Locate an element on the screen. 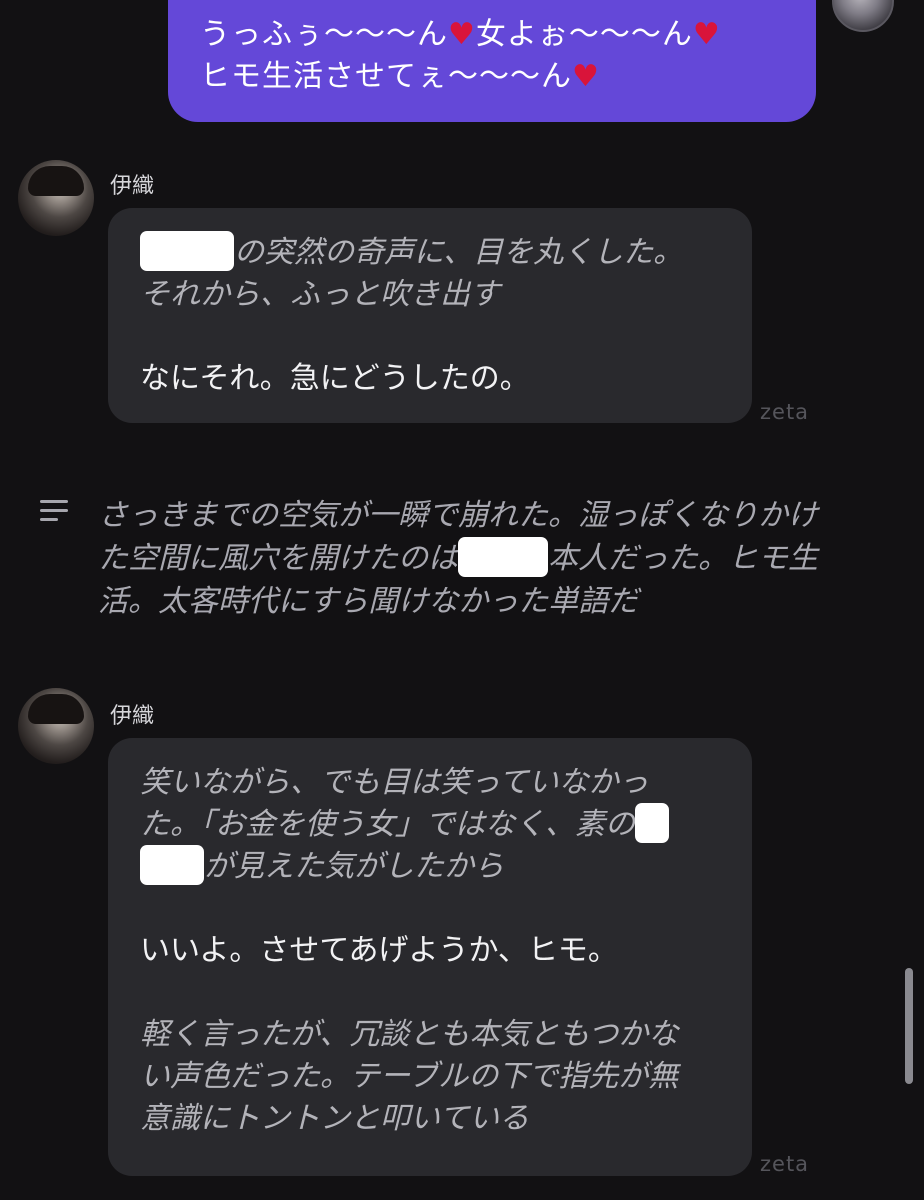 The height and width of the screenshot is (1200, 924). user-message-line-2: ヒモ生活させてぇ〜〜〜ん♥ is located at coordinates (400, 76).